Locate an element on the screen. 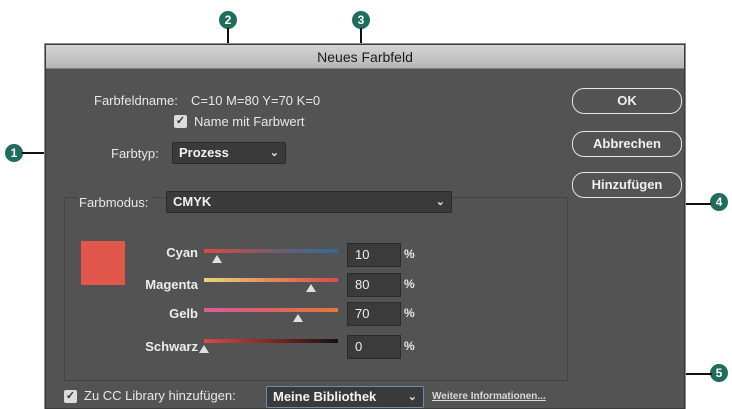 This screenshot has width=732, height=409. library-value: Meine Bibliothek is located at coordinates (325, 396).